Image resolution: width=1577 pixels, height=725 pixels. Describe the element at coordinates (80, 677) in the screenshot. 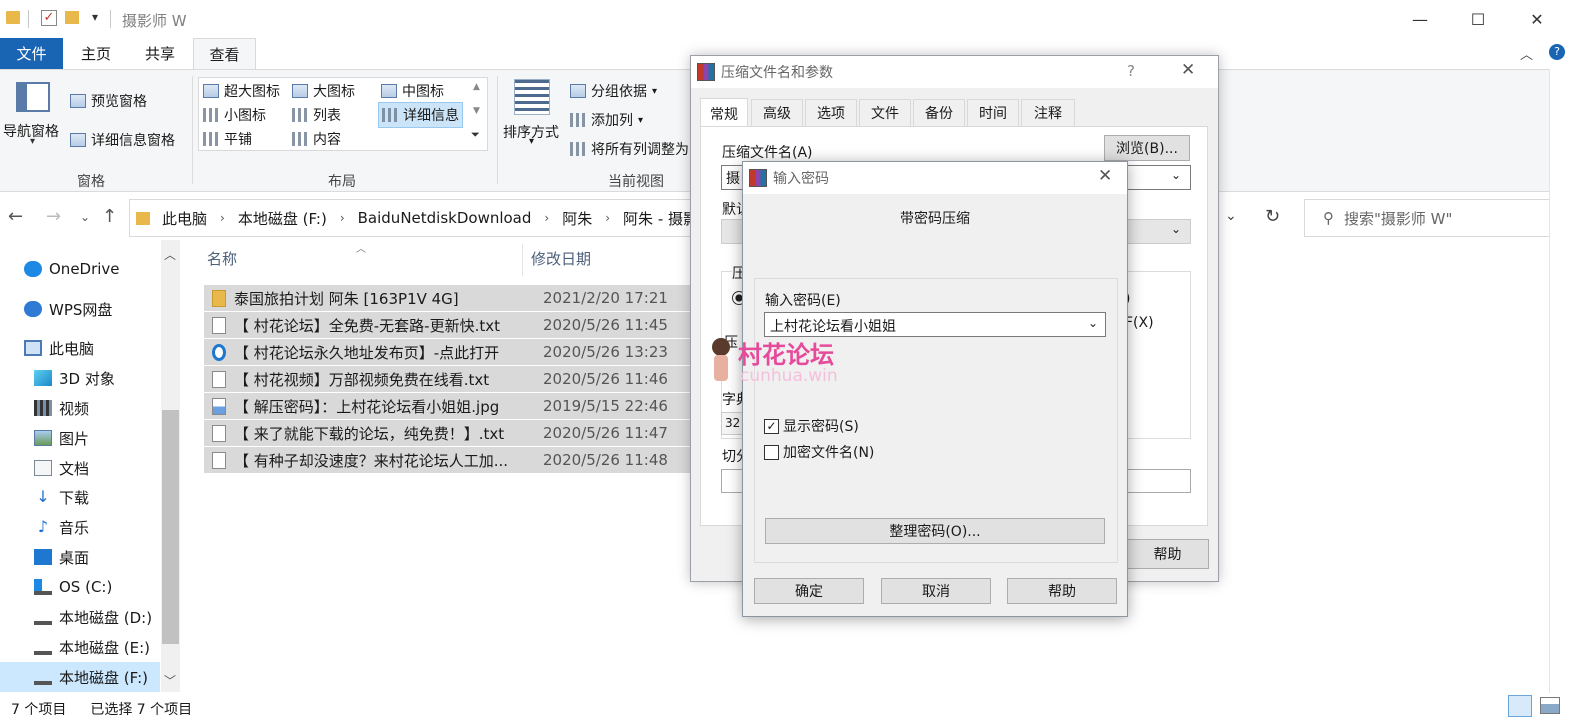

I see `nav-item-drive-f: 本地磁盘 (F:)` at that location.